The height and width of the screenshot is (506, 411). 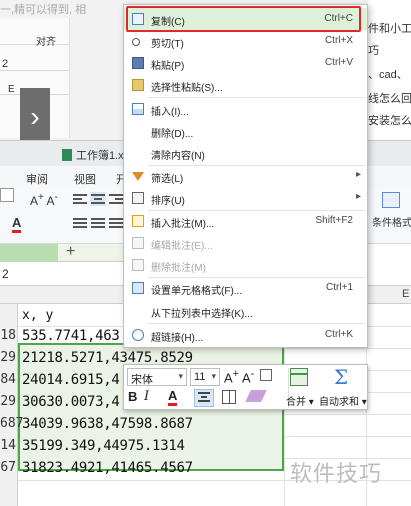 I want to click on font-size-dropdown, so click(x=7, y=195).